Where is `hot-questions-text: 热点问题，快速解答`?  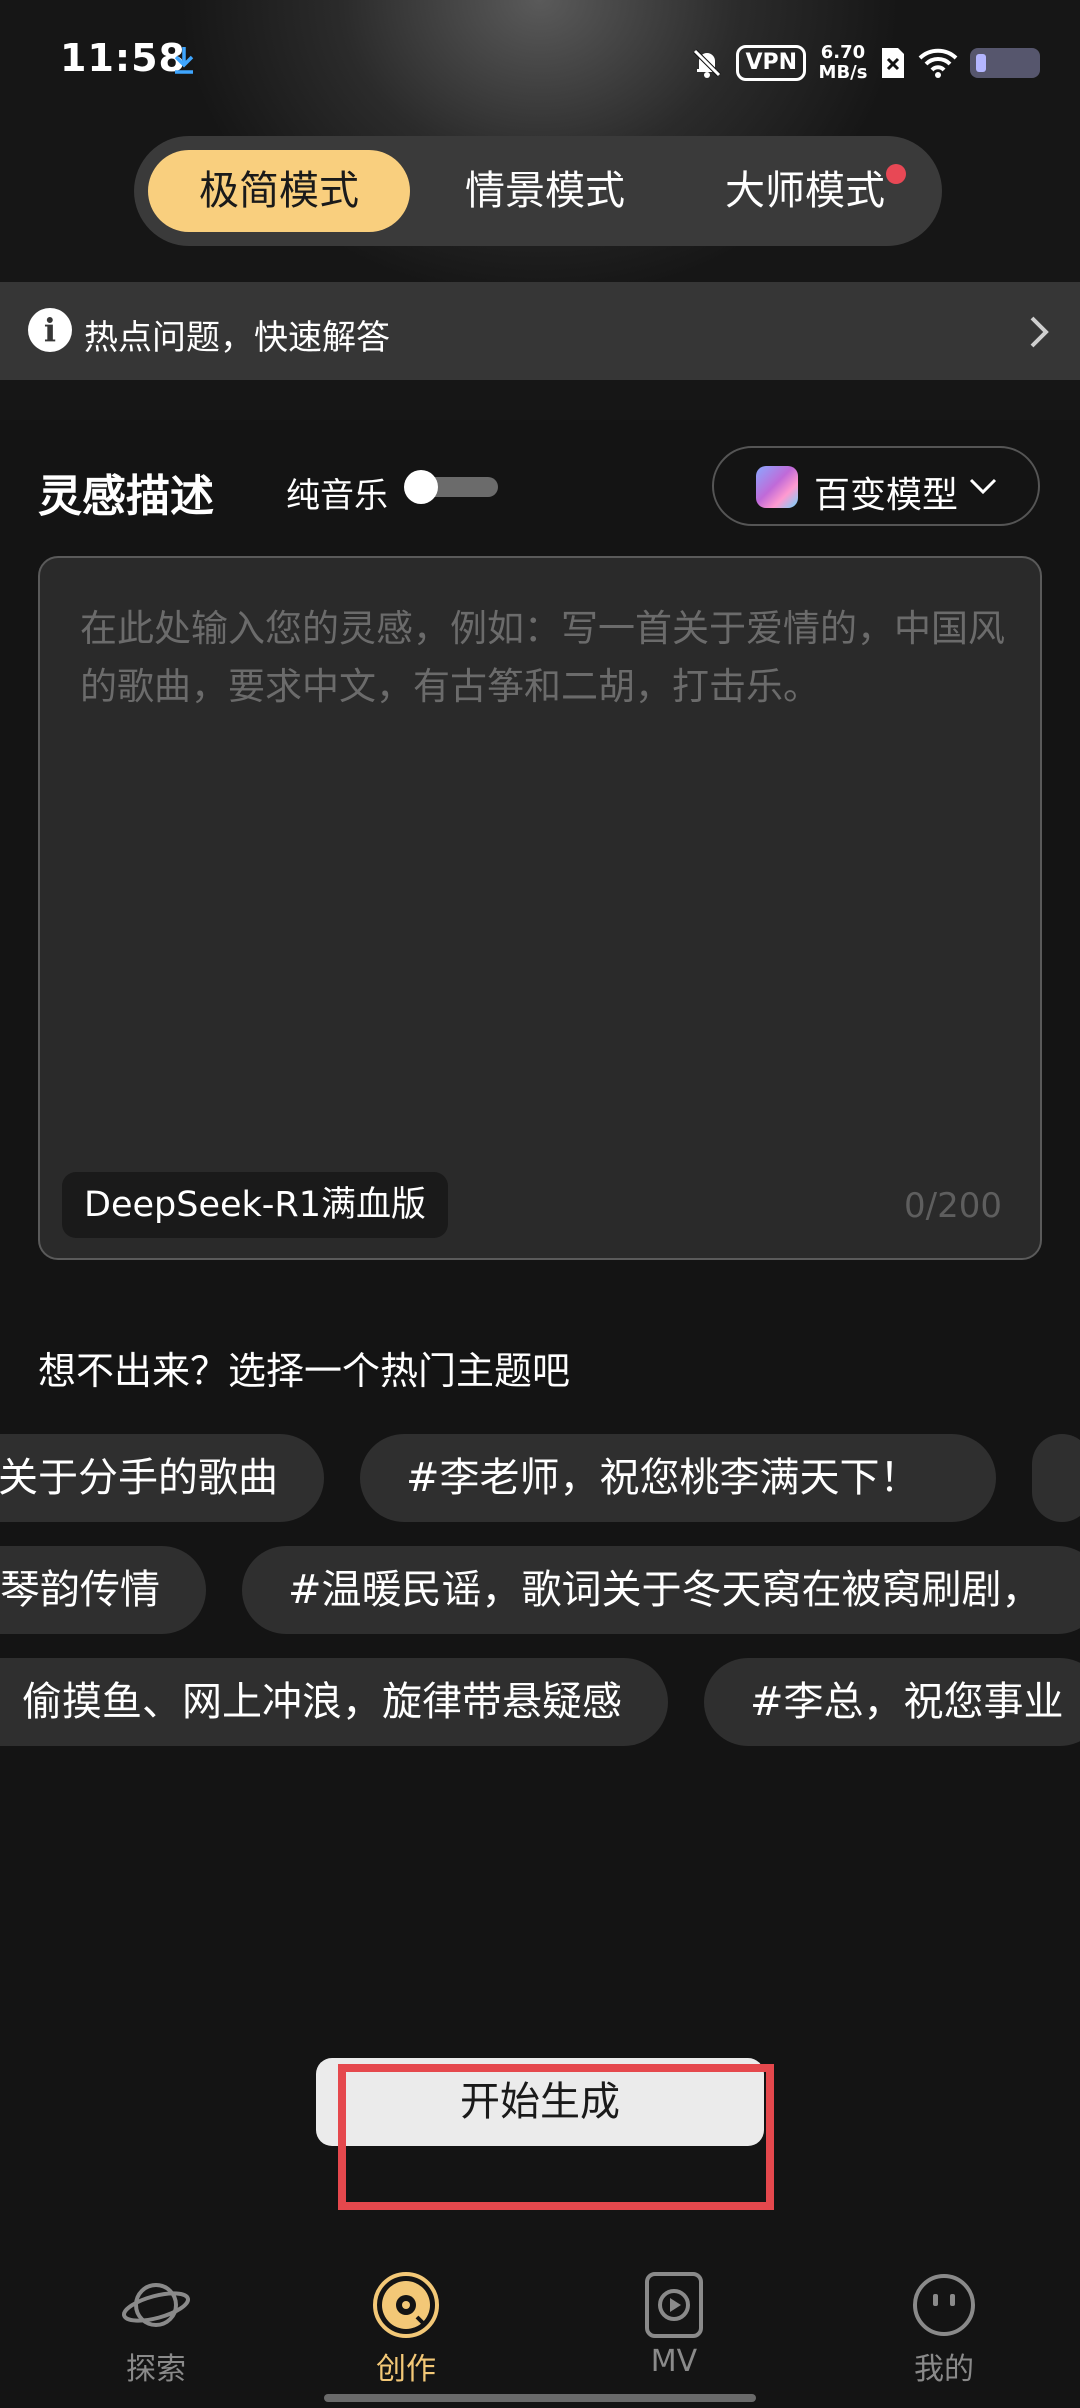
hot-questions-text: 热点问题，快速解答 is located at coordinates (237, 338).